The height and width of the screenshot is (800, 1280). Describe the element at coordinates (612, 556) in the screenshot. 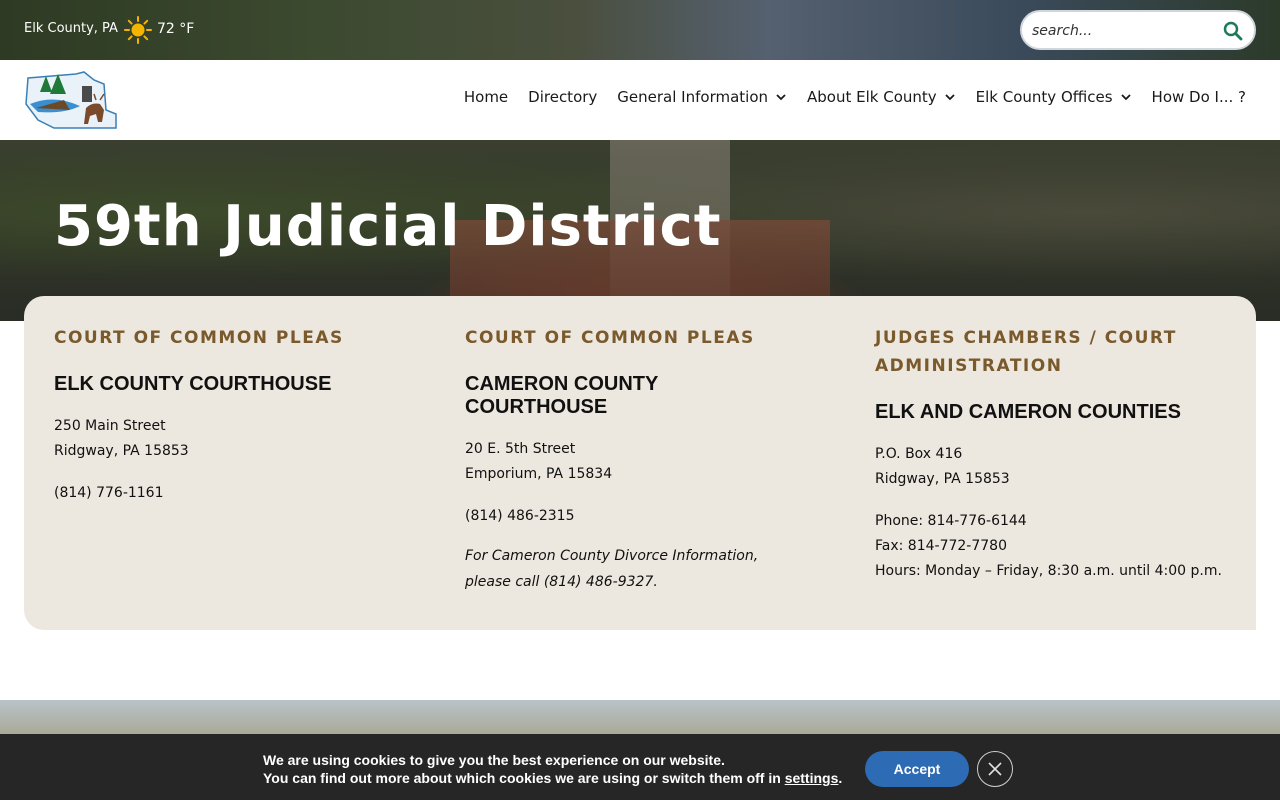

I see `note-line: For Cameron County Divorce Information,` at that location.